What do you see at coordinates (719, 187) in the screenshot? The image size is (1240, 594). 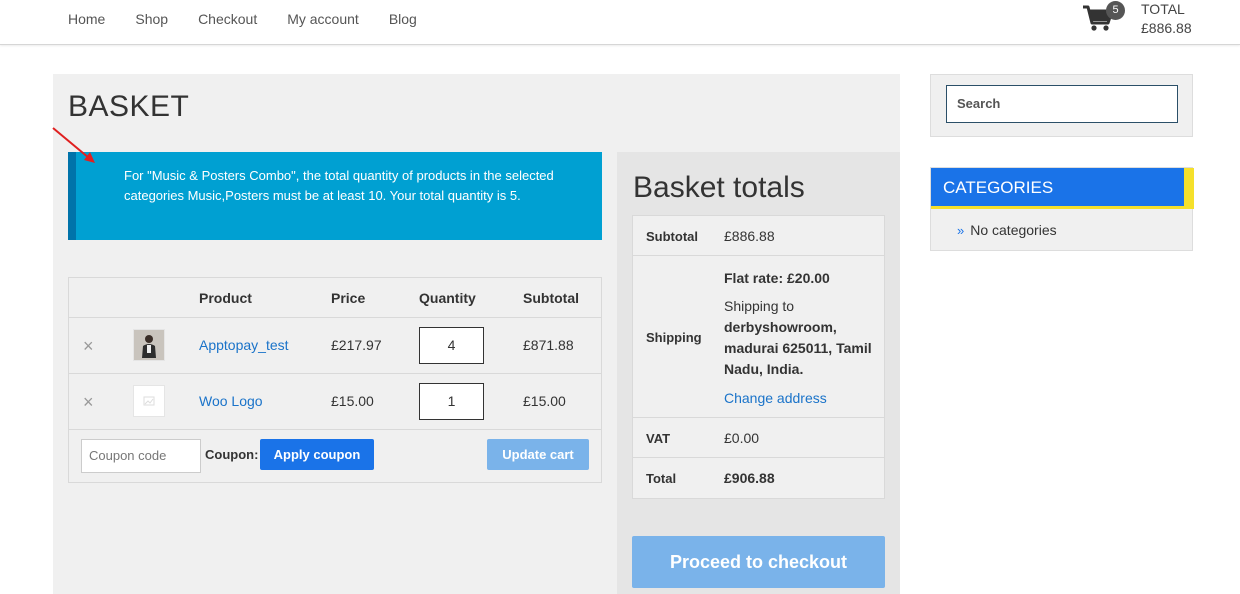 I see `basket-totals-title: Basket totals` at bounding box center [719, 187].